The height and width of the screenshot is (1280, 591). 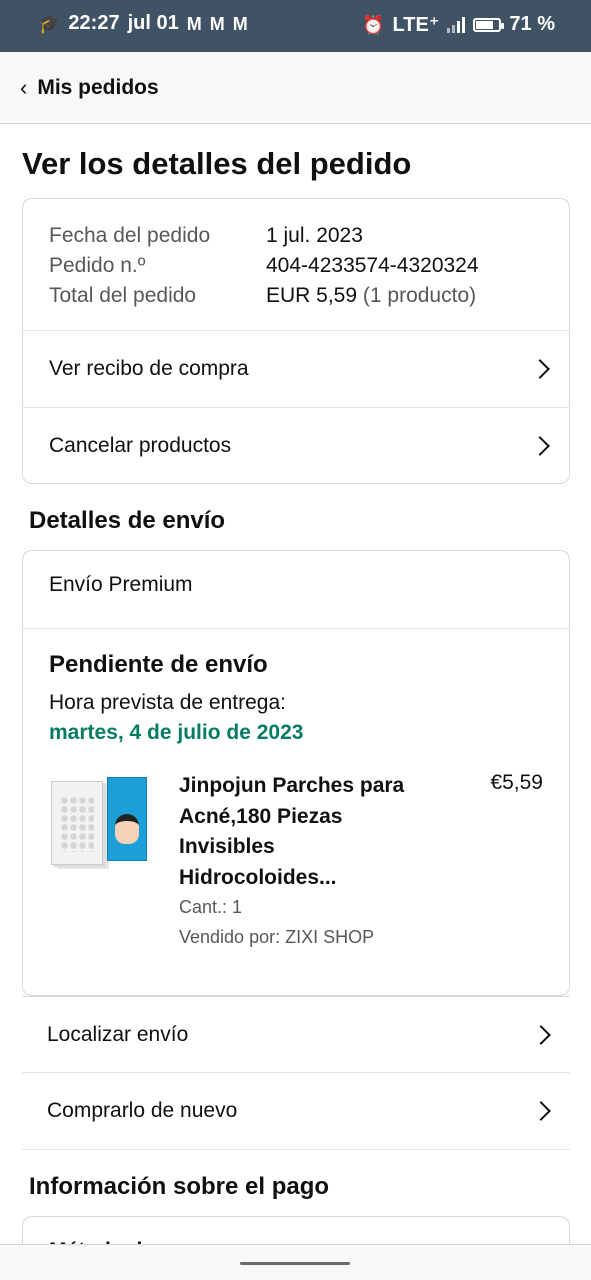 I want to click on product-quantity: Cant.: 1, so click(x=211, y=907).